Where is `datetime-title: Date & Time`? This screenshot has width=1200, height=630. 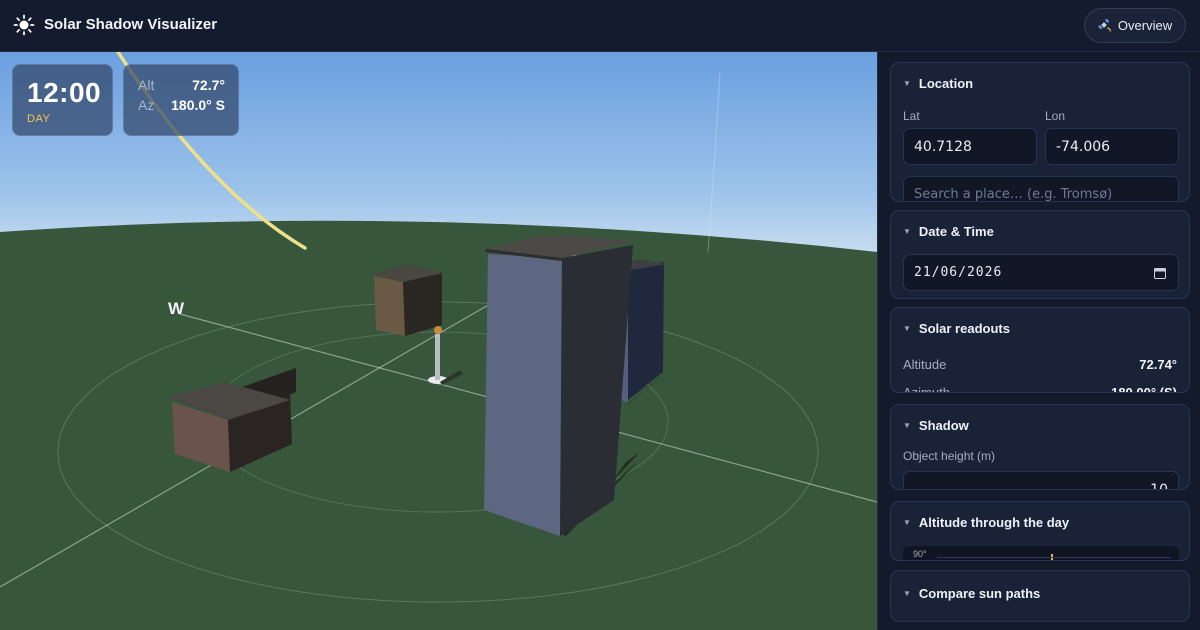 datetime-title: Date & Time is located at coordinates (956, 231).